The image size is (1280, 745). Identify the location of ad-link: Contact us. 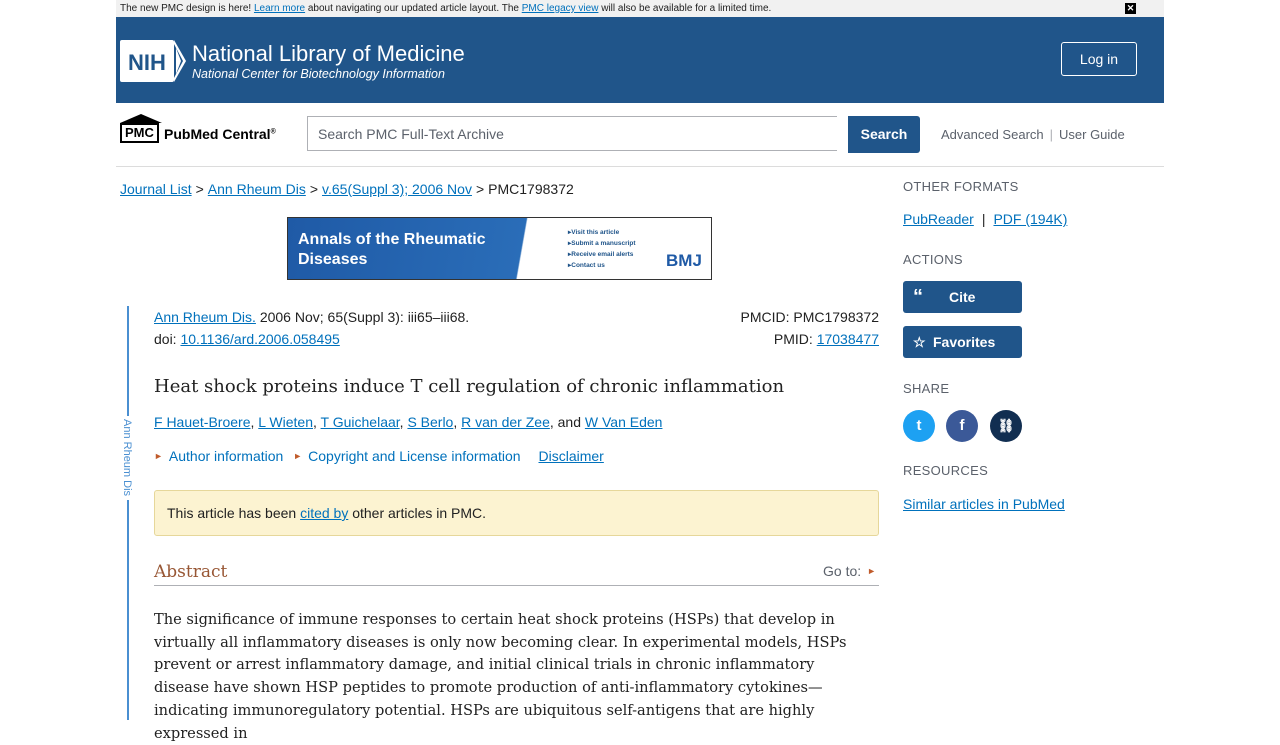
(602, 265).